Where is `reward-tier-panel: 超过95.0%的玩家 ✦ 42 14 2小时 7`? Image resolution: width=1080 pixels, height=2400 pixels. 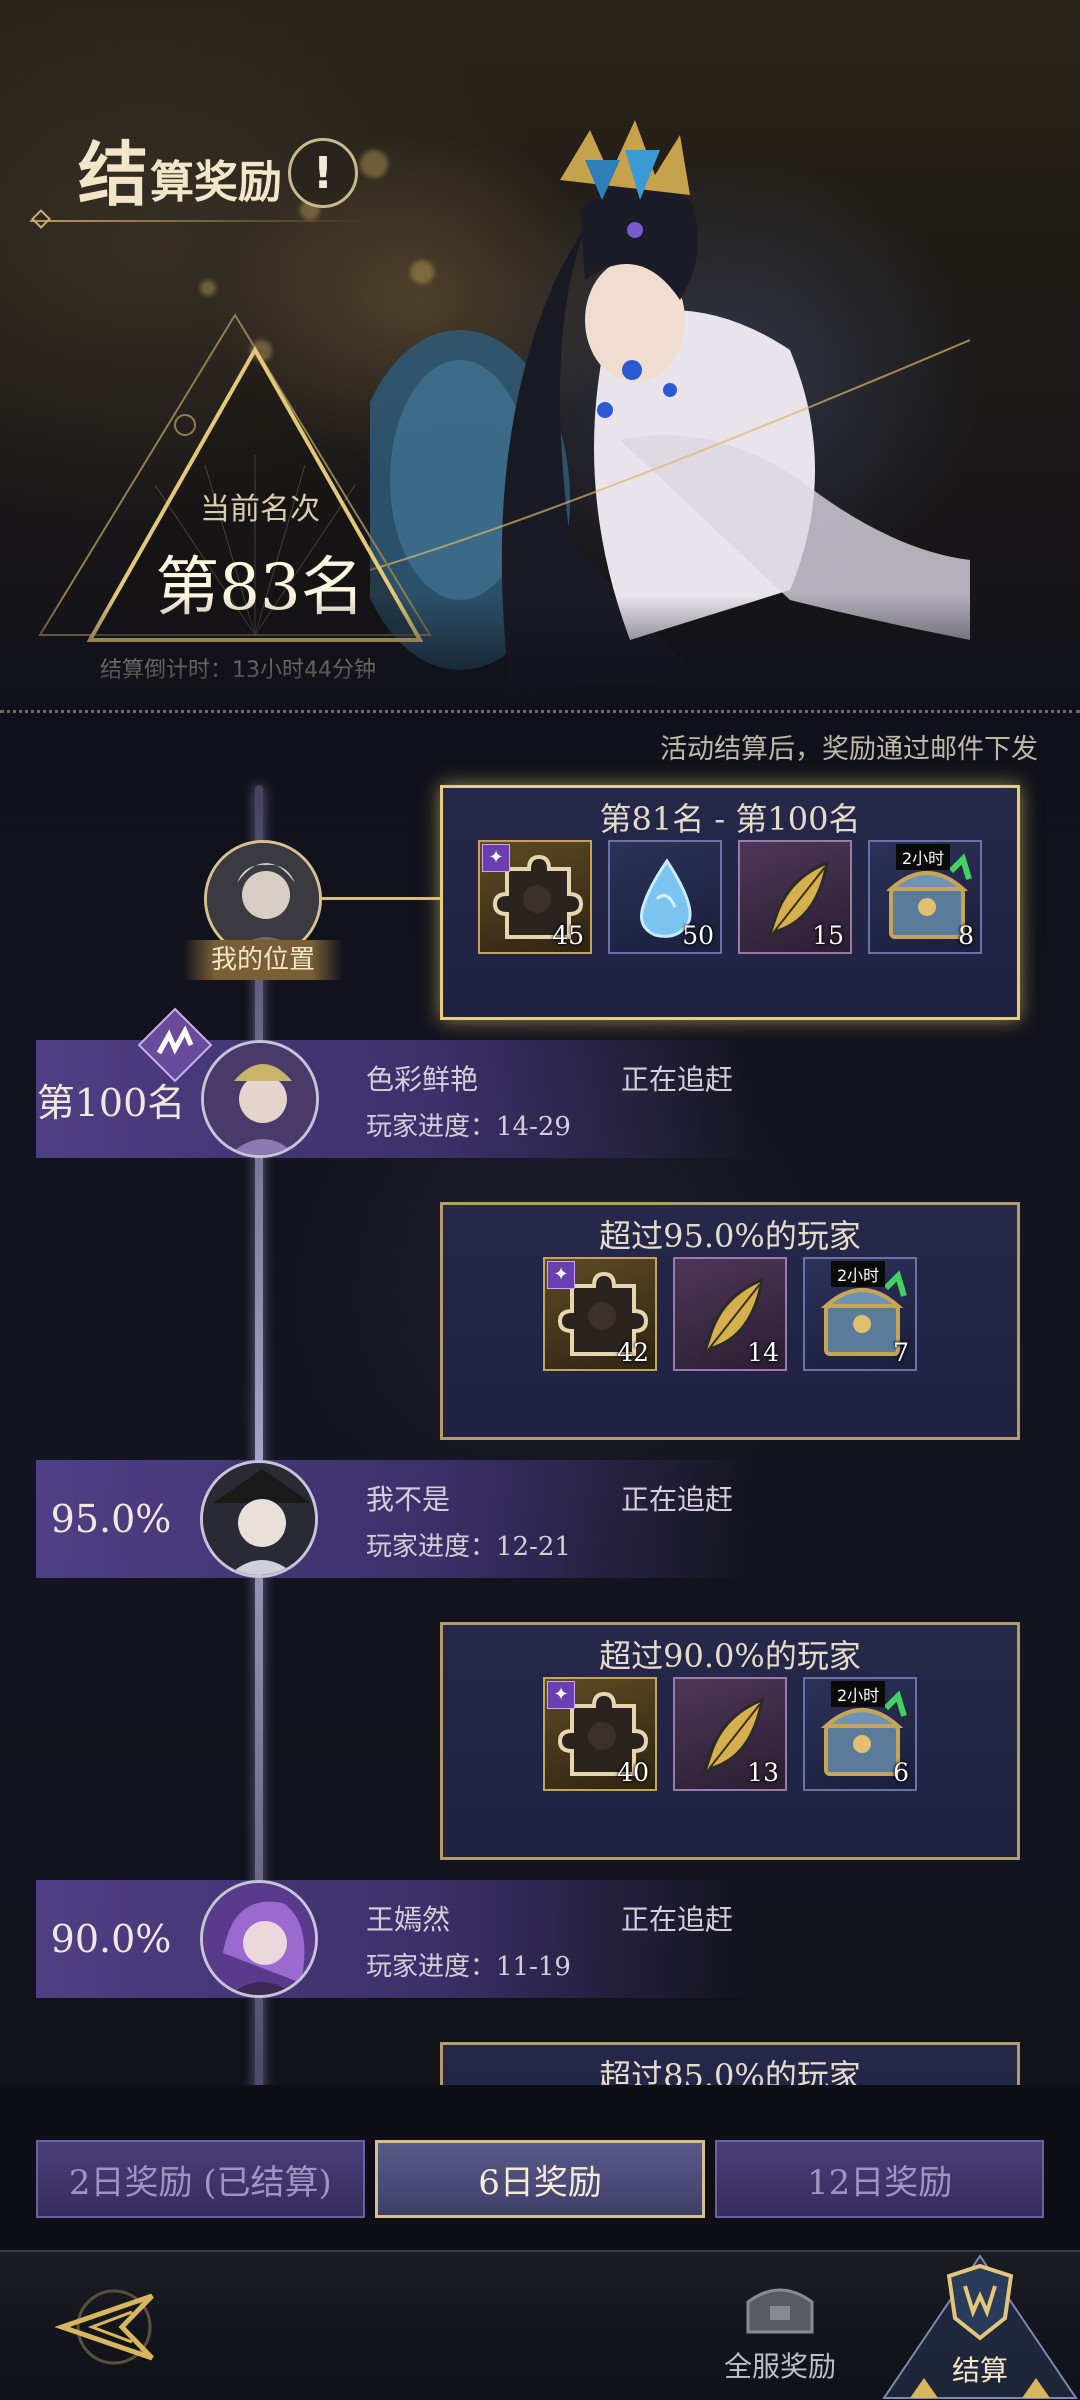
reward-tier-panel: 超过95.0%的玩家 ✦ 42 14 2小时 7 is located at coordinates (730, 1321).